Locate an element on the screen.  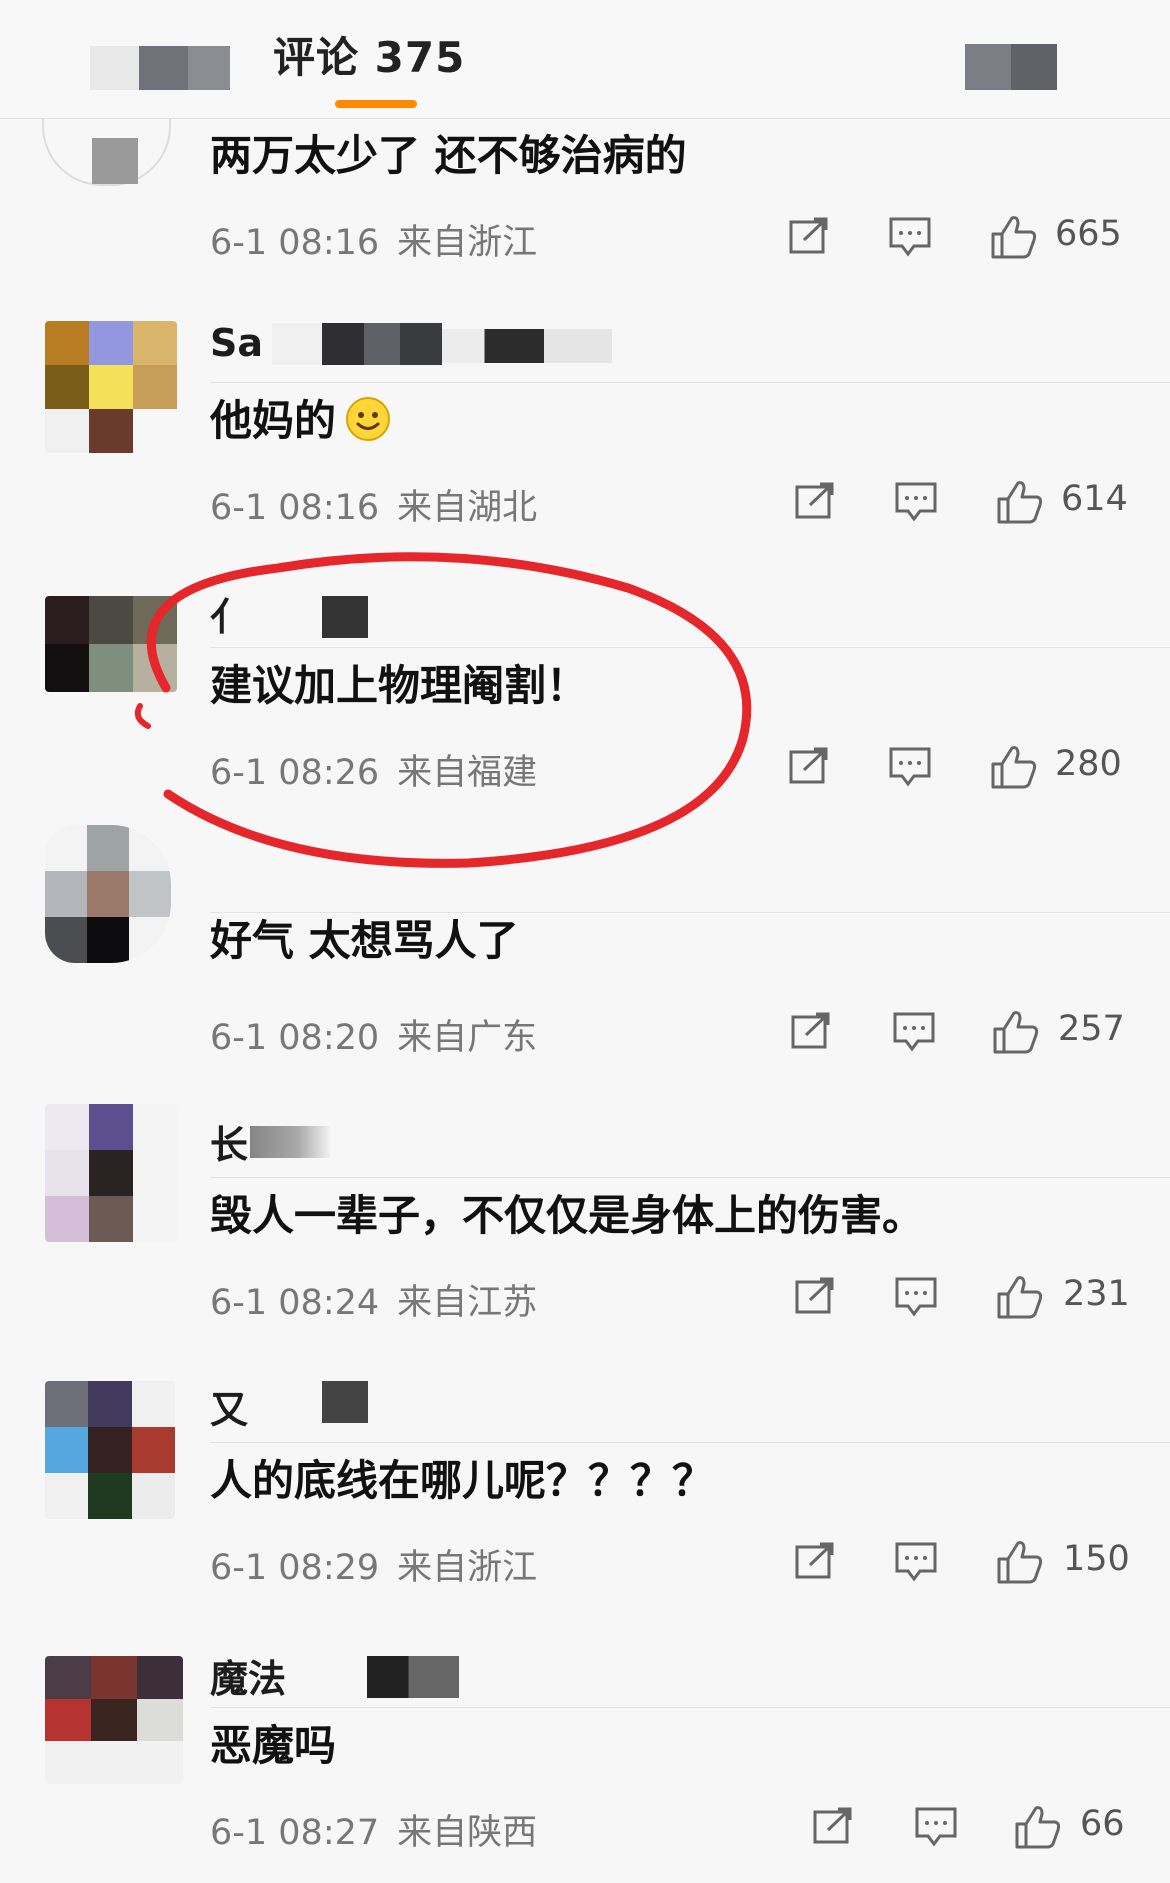
comment-time: 6-1 08:29 is located at coordinates (295, 1568).